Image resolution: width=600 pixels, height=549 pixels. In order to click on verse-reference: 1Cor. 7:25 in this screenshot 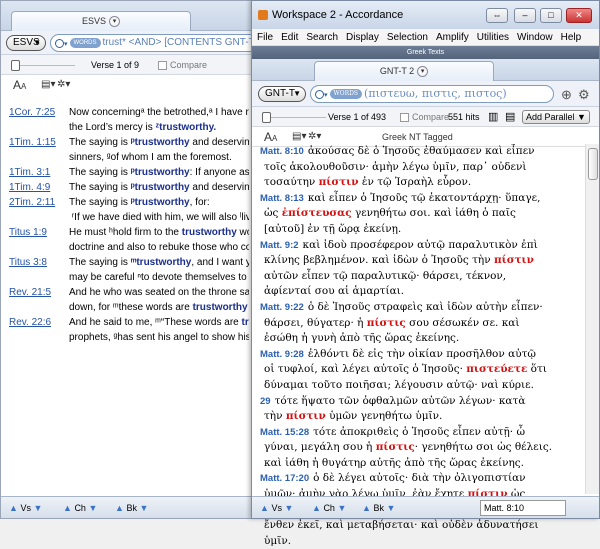, I will do `click(39, 112)`.